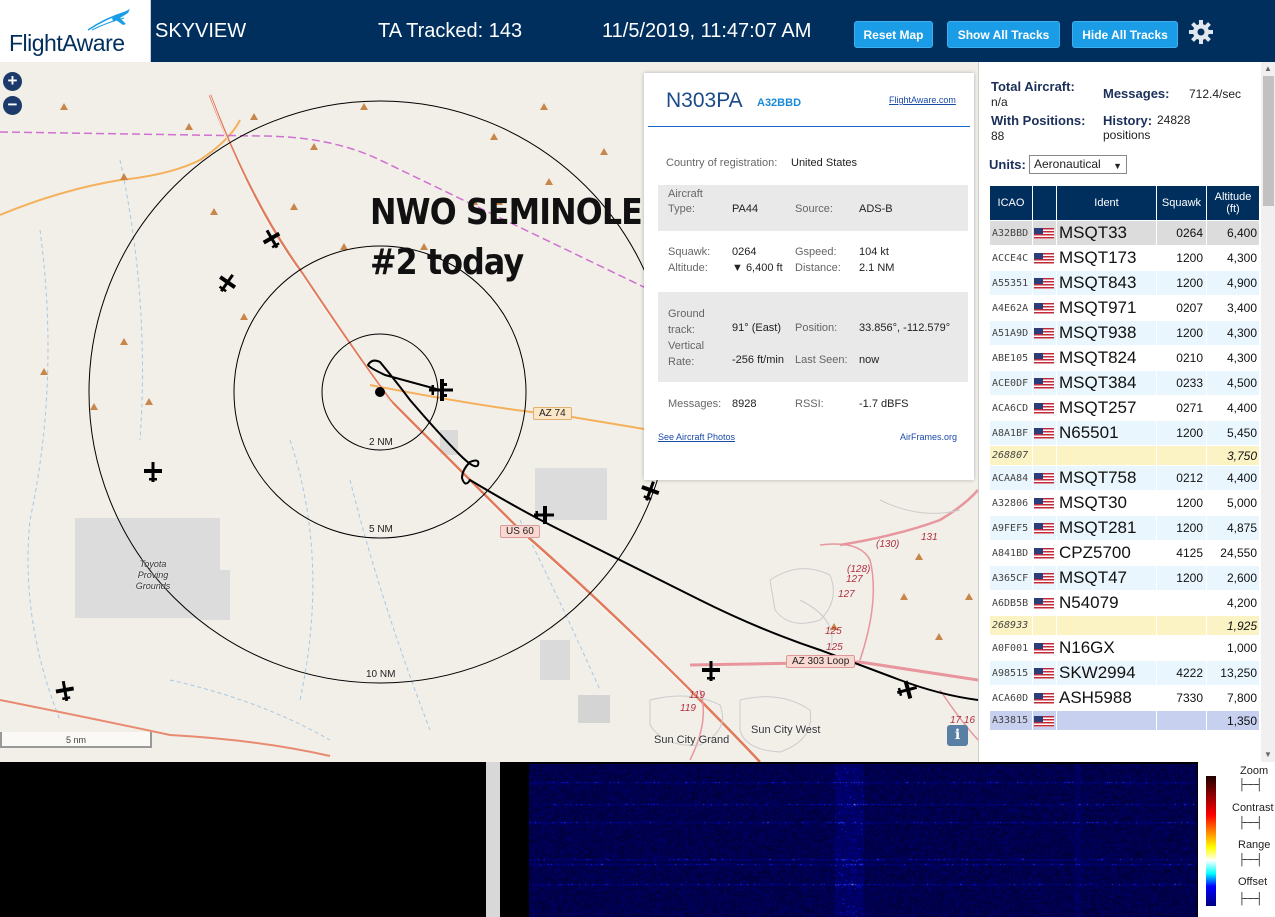  I want to click on flightaware-logo: FlightAware, so click(75, 31).